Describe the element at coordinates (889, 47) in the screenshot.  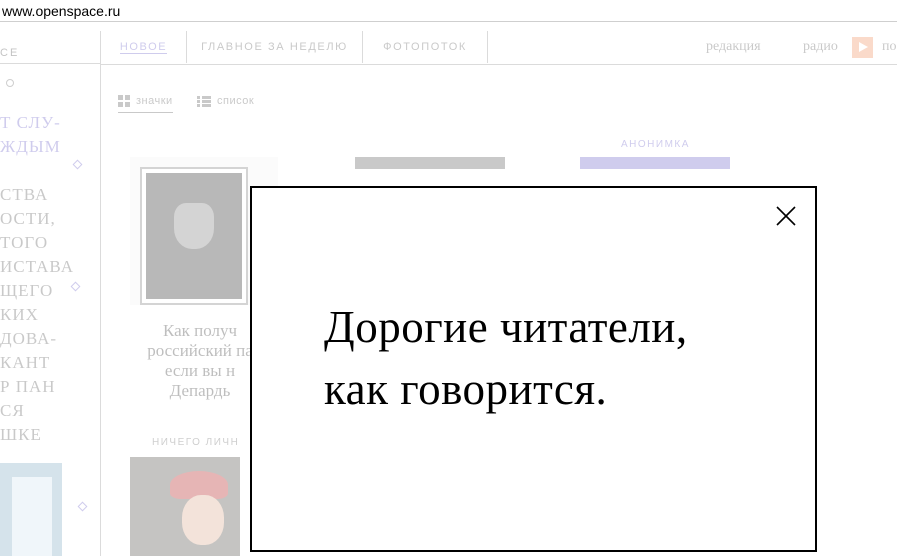
I see `nav-link-fragment: по` at that location.